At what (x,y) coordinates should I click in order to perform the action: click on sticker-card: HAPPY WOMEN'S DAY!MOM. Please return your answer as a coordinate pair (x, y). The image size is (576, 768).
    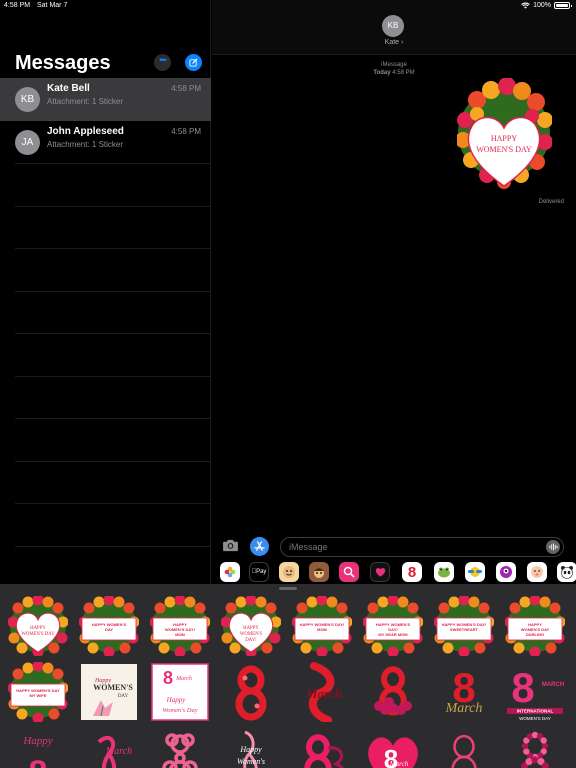
    Looking at the image, I should click on (322, 626).